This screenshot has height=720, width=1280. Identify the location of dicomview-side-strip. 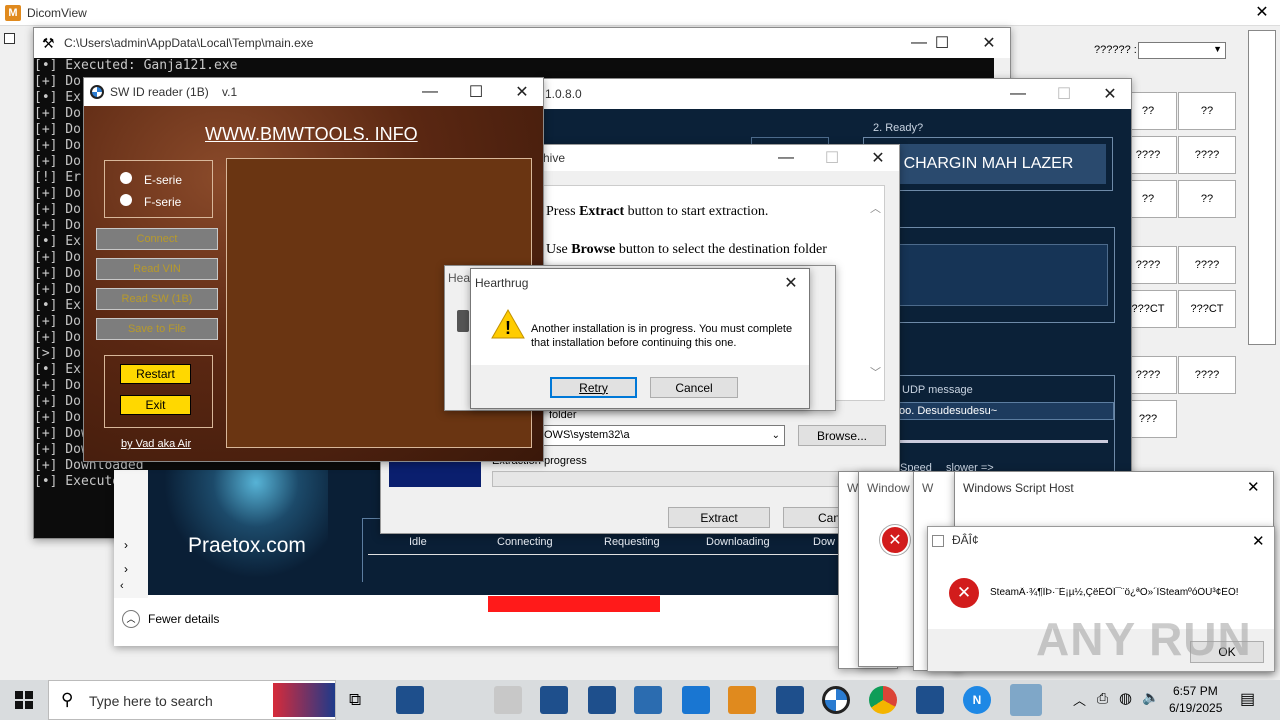
(1262, 187).